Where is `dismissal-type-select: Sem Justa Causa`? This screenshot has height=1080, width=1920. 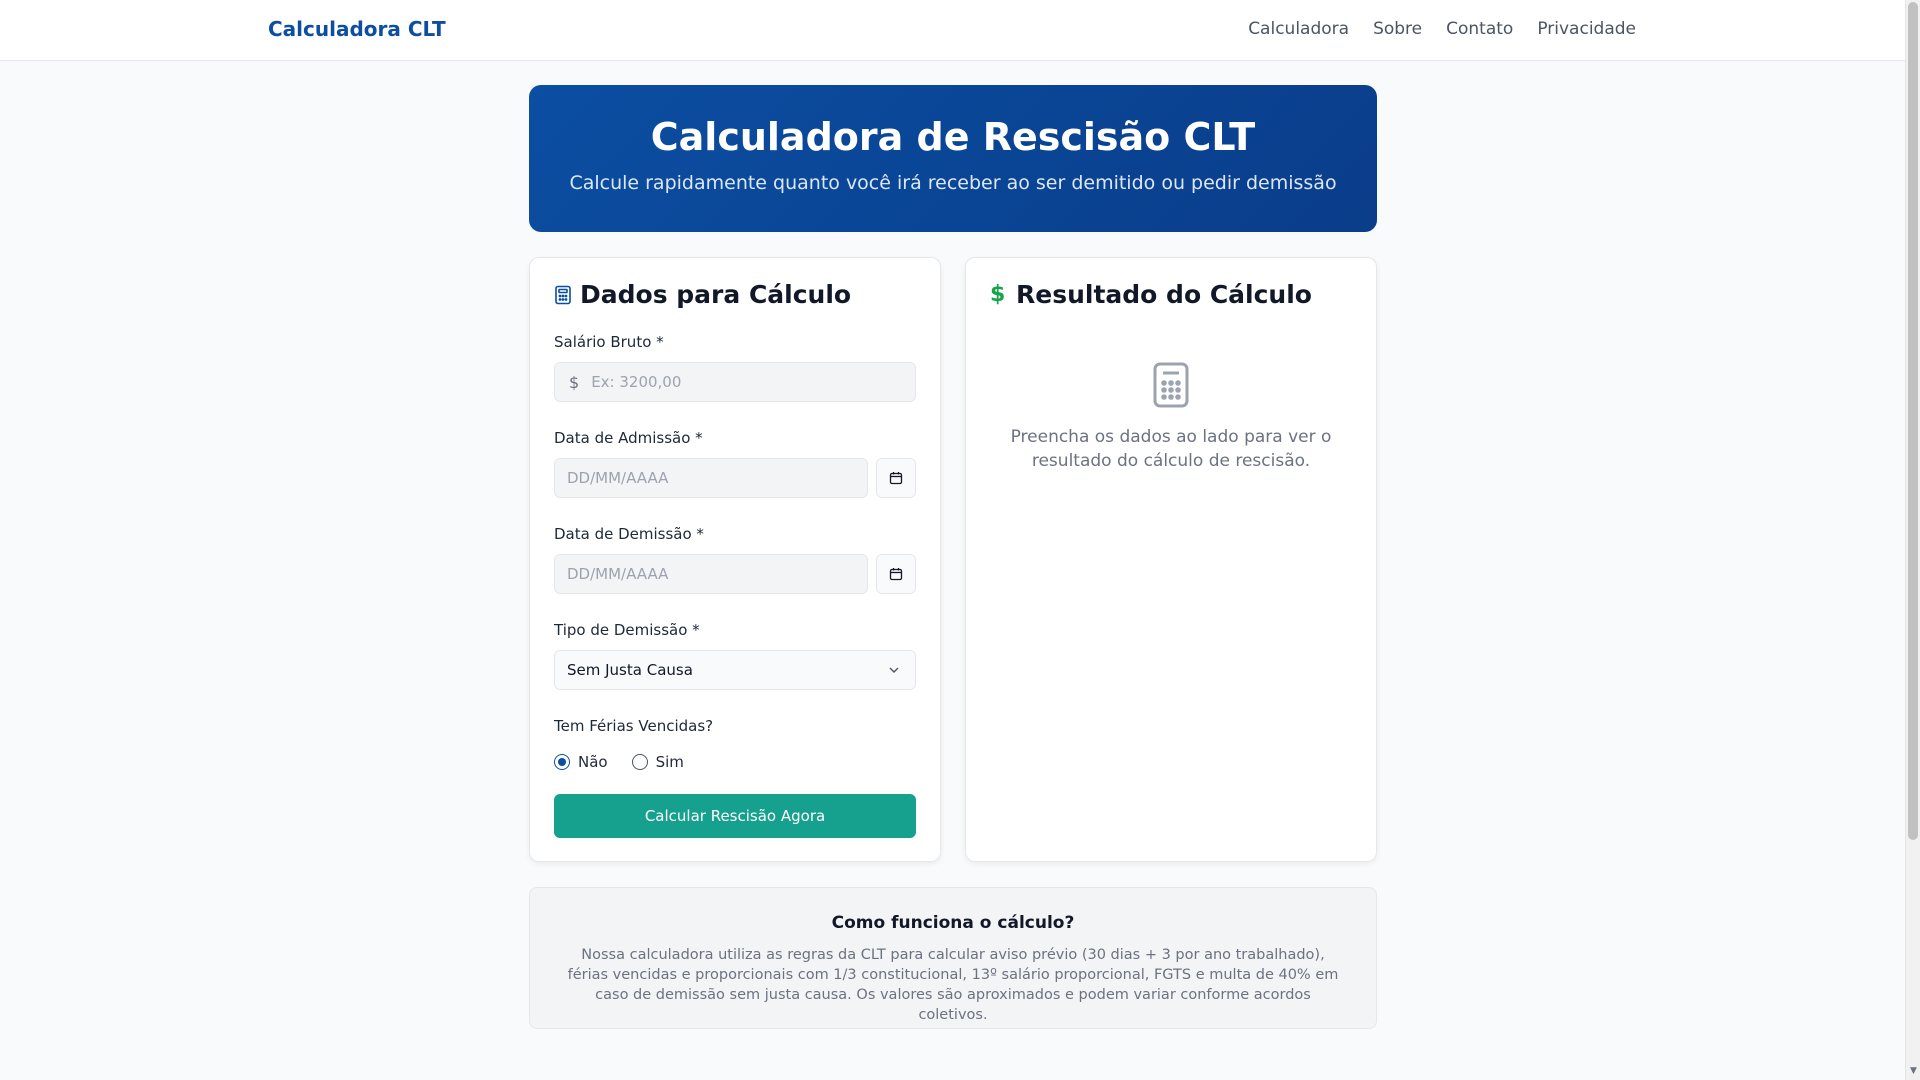 dismissal-type-select: Sem Justa Causa is located at coordinates (735, 670).